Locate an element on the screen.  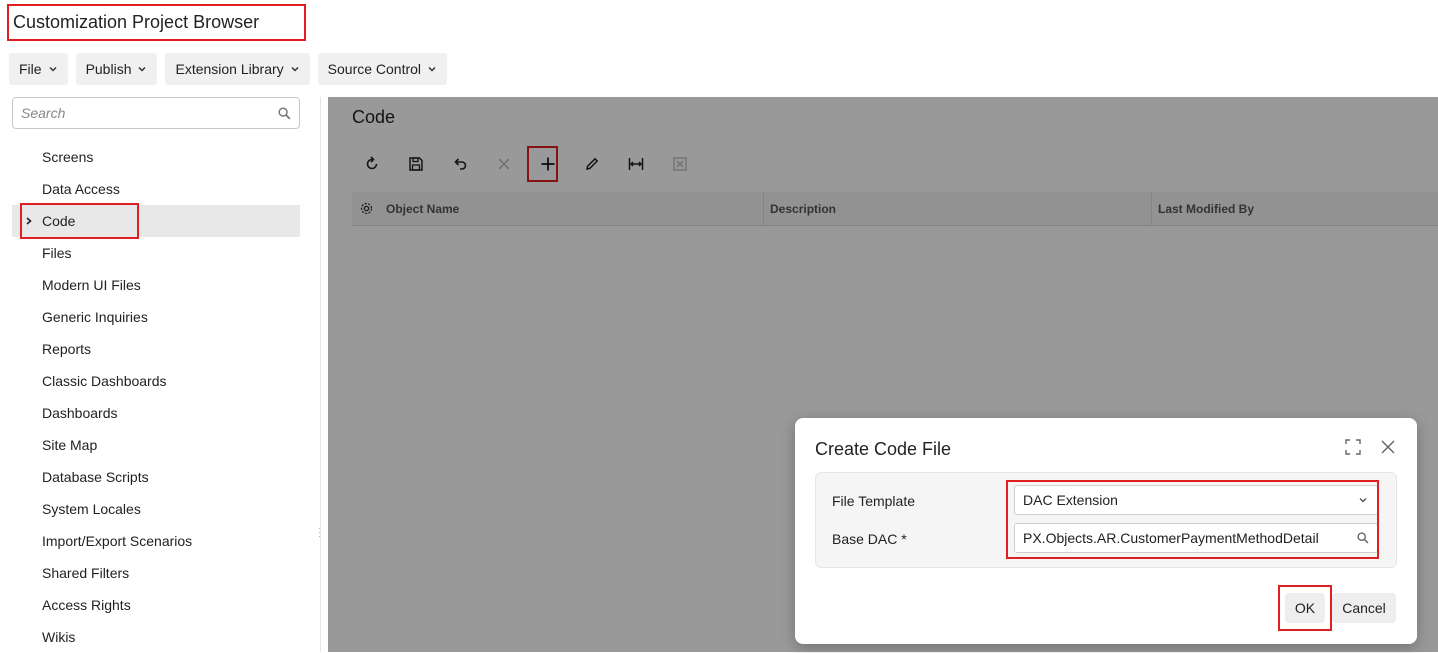
extension-library-menu-button: Extension Library is located at coordinates (237, 69).